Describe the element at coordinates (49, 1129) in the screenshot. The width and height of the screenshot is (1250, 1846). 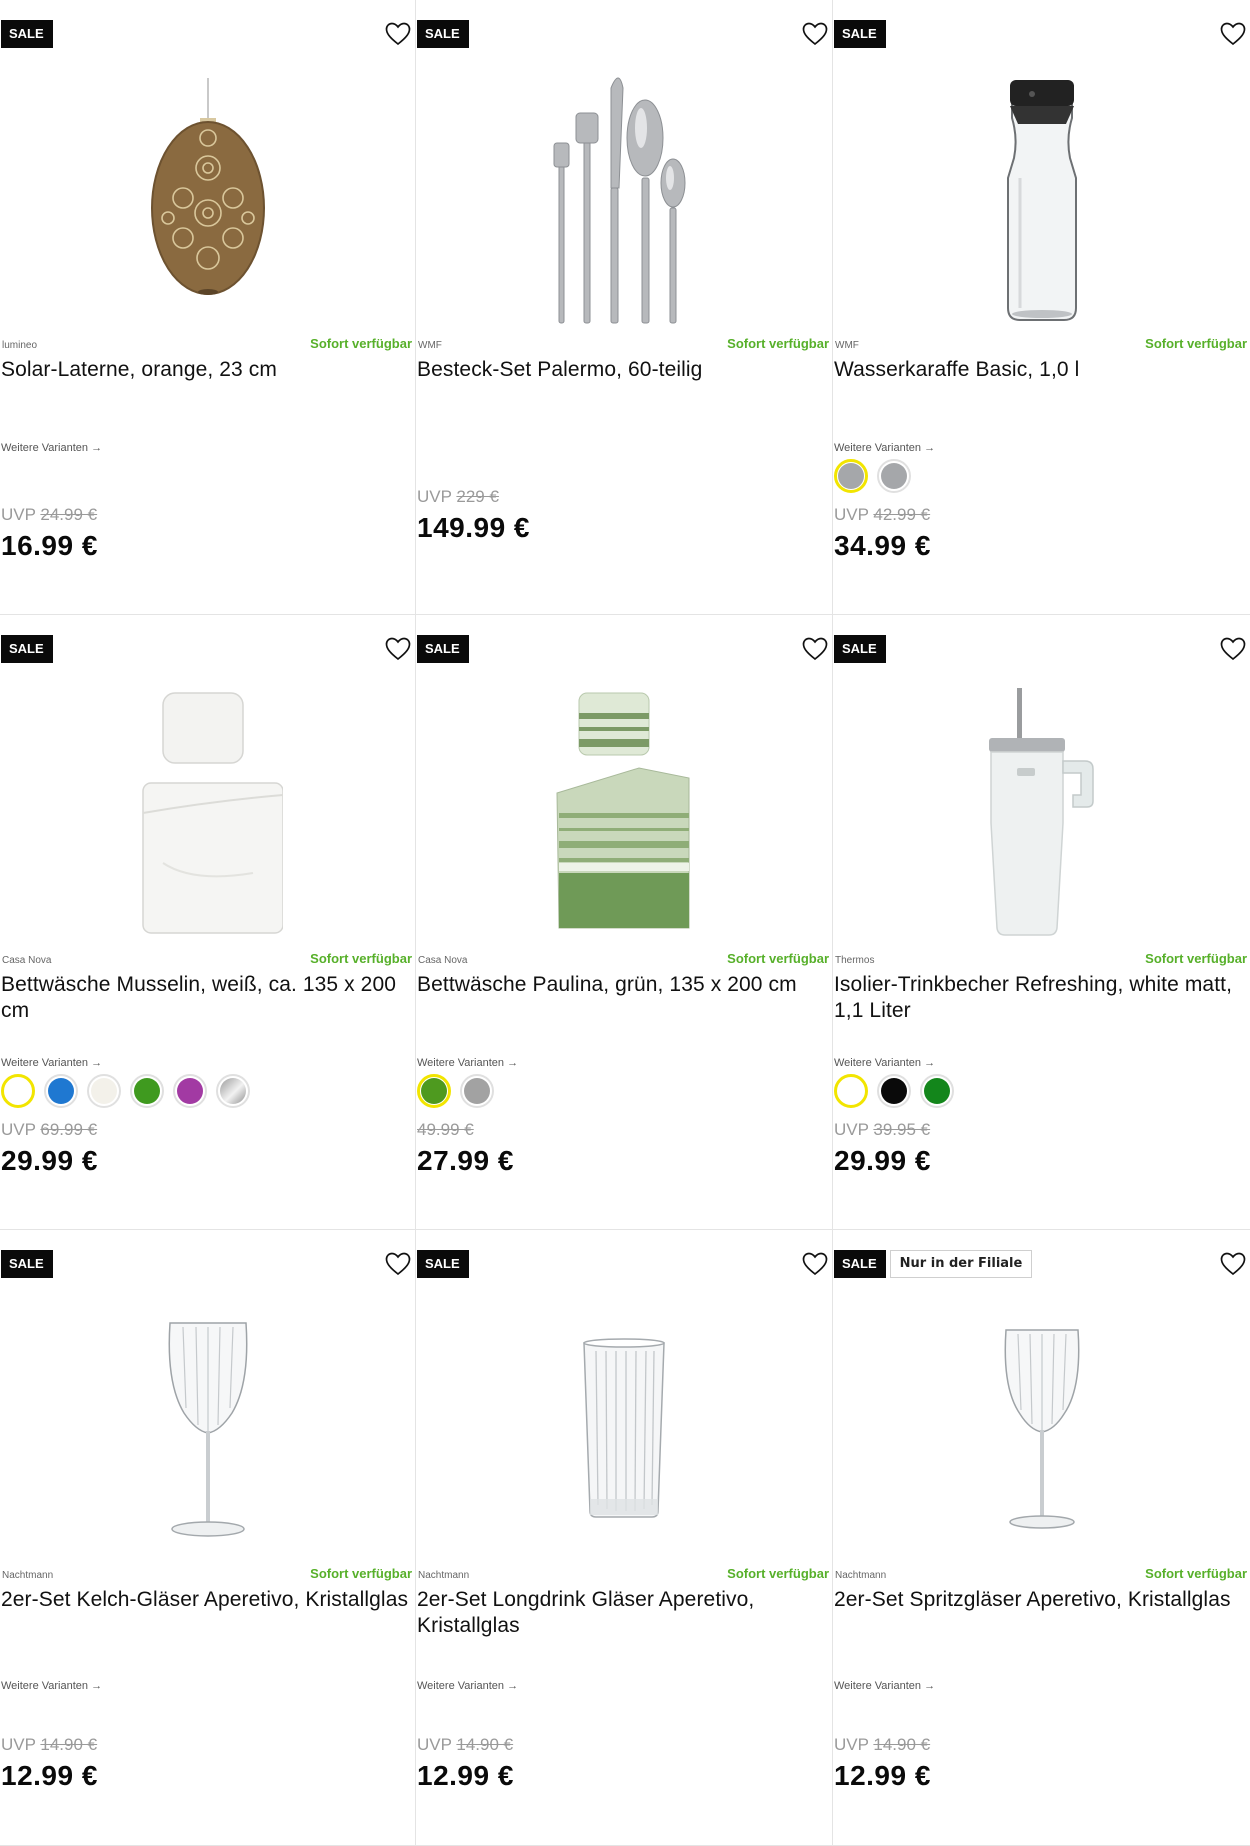
I see `uvp-price: UVP 69.99 €` at that location.